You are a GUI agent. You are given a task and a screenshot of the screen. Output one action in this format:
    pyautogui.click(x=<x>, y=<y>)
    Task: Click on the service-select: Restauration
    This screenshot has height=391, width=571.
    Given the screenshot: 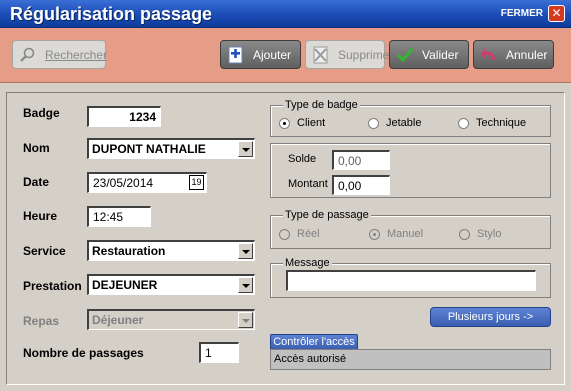 What is the action you would take?
    pyautogui.click(x=171, y=250)
    